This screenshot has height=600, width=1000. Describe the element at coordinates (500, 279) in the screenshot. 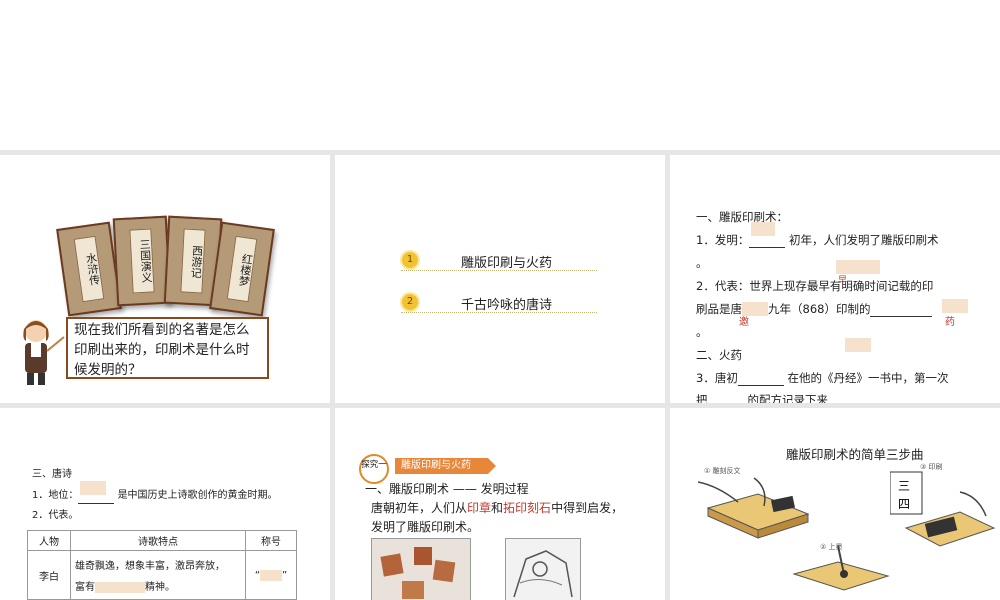

I see `slide-contents: 1 雕版印刷与火药 2 千古吟咏的唐诗` at that location.